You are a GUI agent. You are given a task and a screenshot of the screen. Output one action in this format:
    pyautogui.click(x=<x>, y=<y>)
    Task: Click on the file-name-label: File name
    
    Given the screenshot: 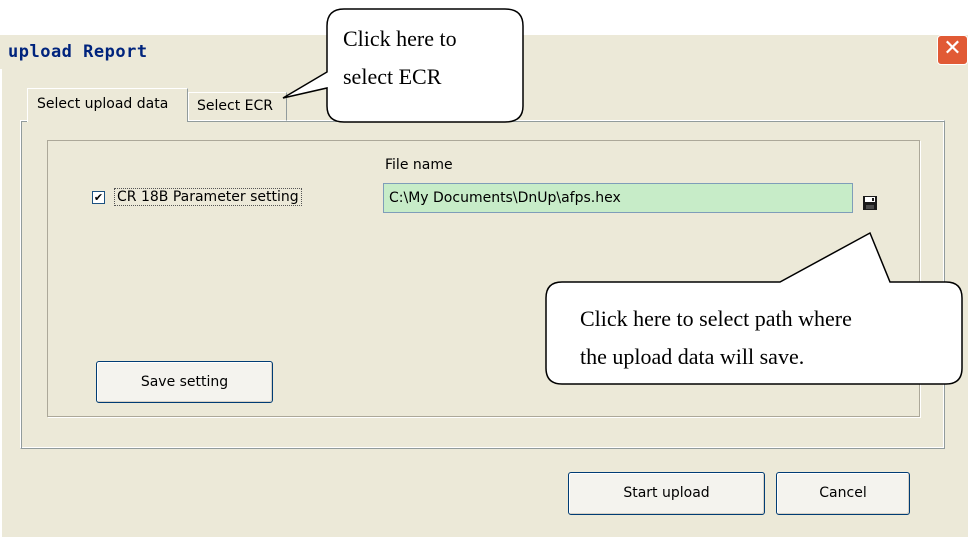 What is the action you would take?
    pyautogui.click(x=419, y=165)
    